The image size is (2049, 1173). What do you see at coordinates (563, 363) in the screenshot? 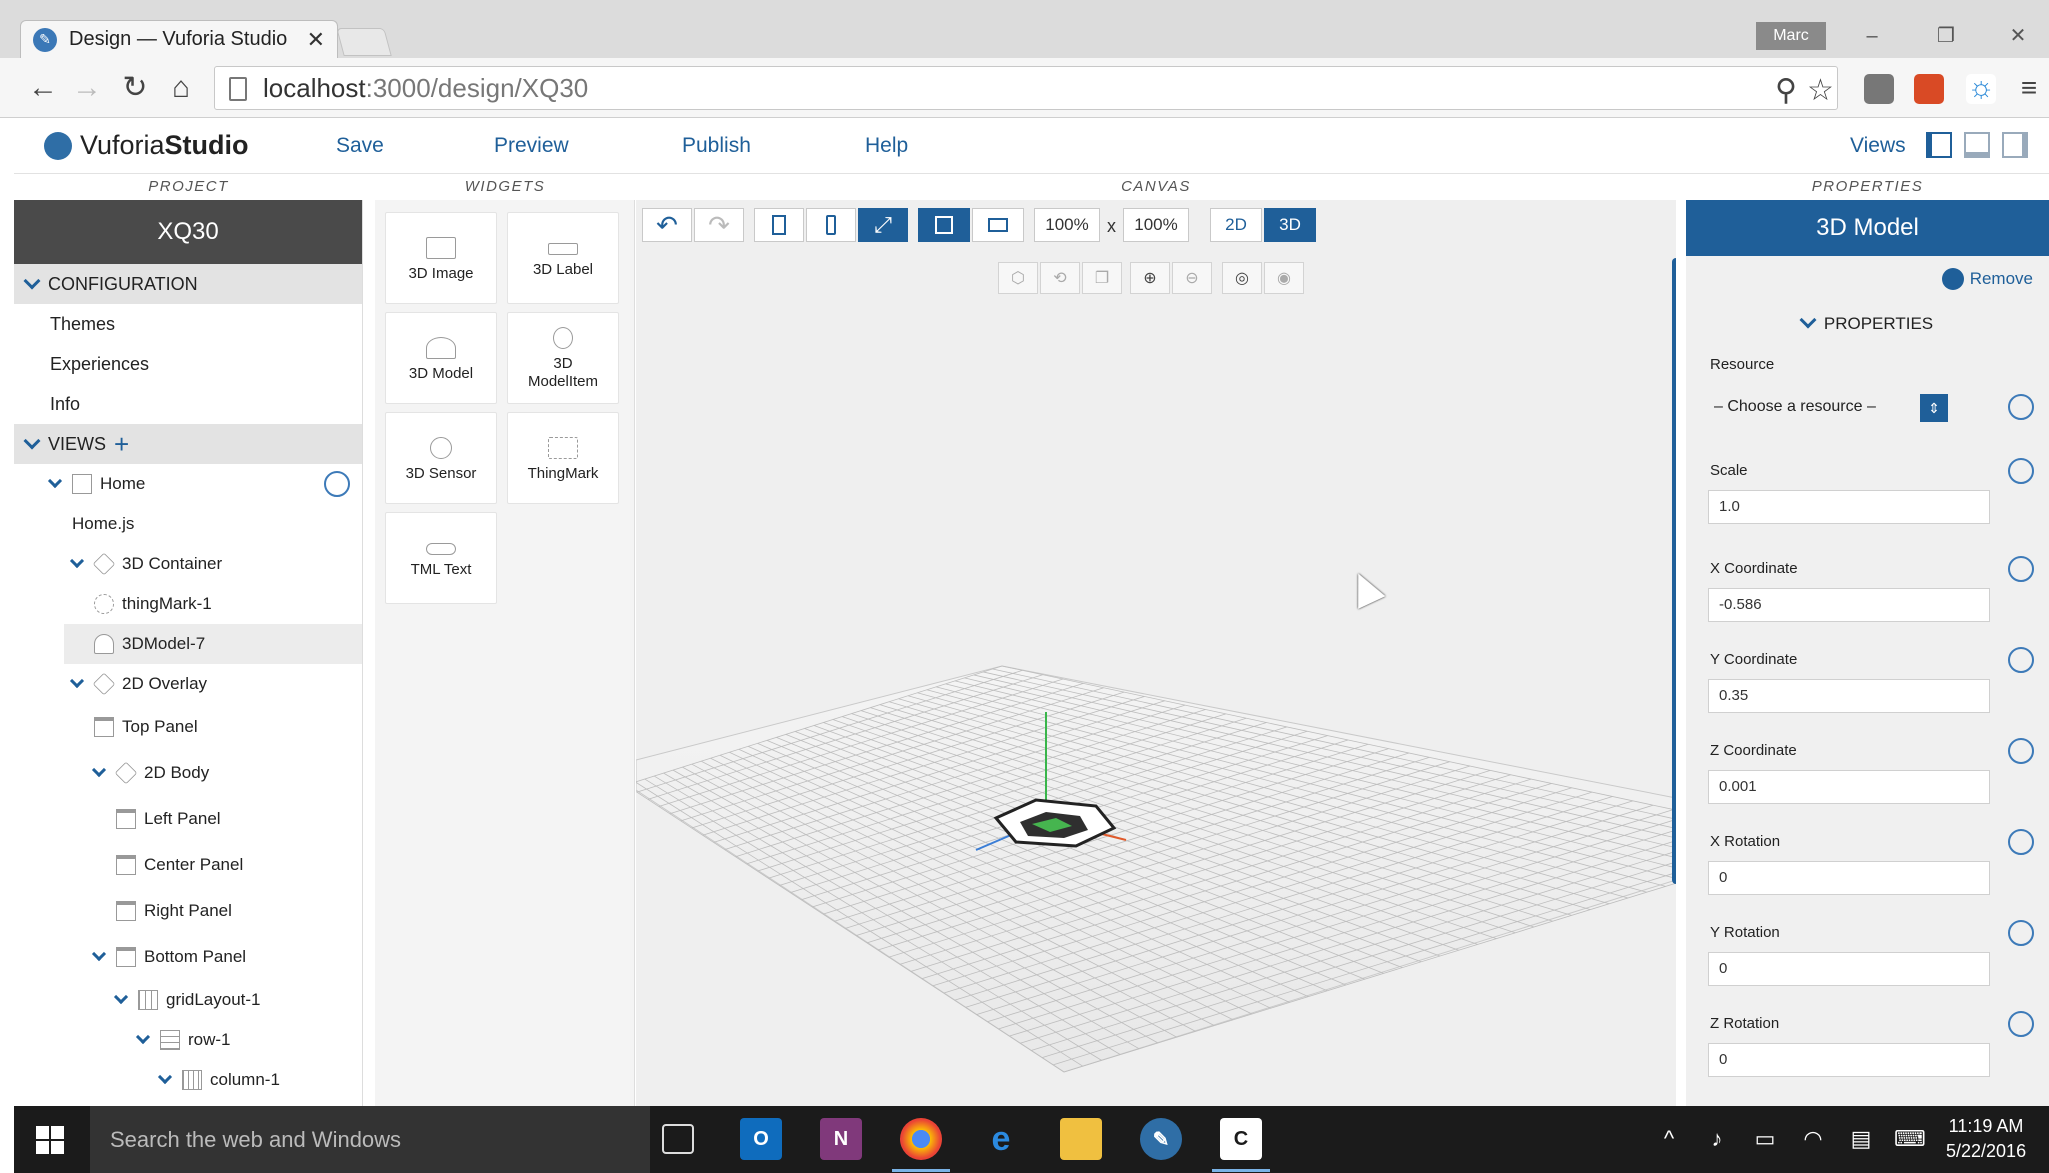
I see `widget-label: 3D` at bounding box center [563, 363].